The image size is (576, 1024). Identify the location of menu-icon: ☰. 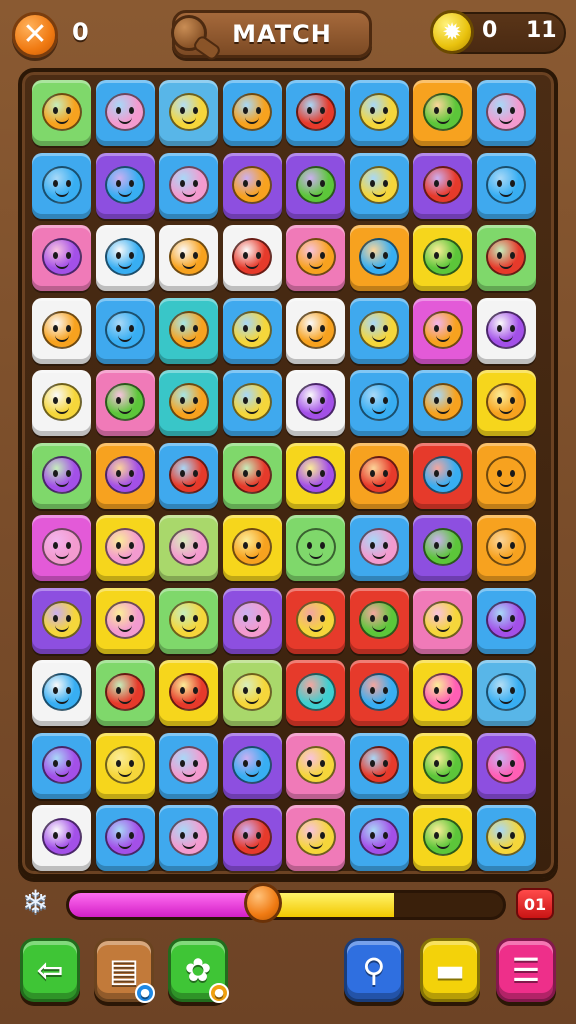
(526, 970).